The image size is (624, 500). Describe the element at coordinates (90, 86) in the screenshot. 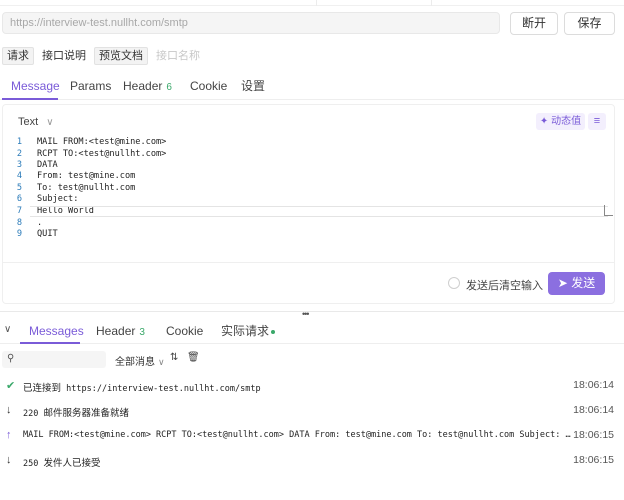

I see `tab-params: Params` at that location.